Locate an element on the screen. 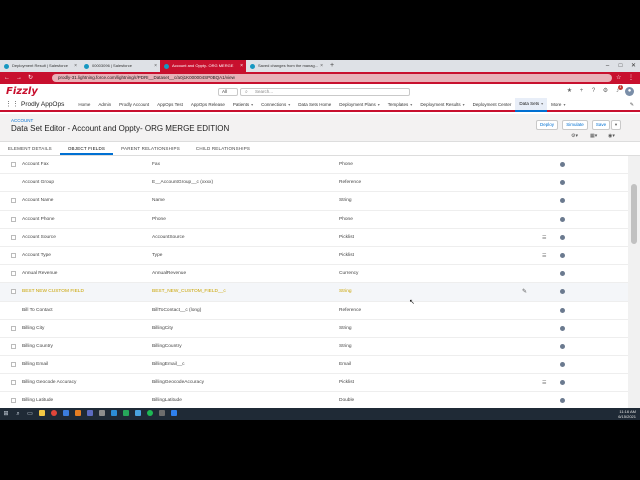 This screenshot has height=480, width=640. minimize-icon: – is located at coordinates (607, 66).